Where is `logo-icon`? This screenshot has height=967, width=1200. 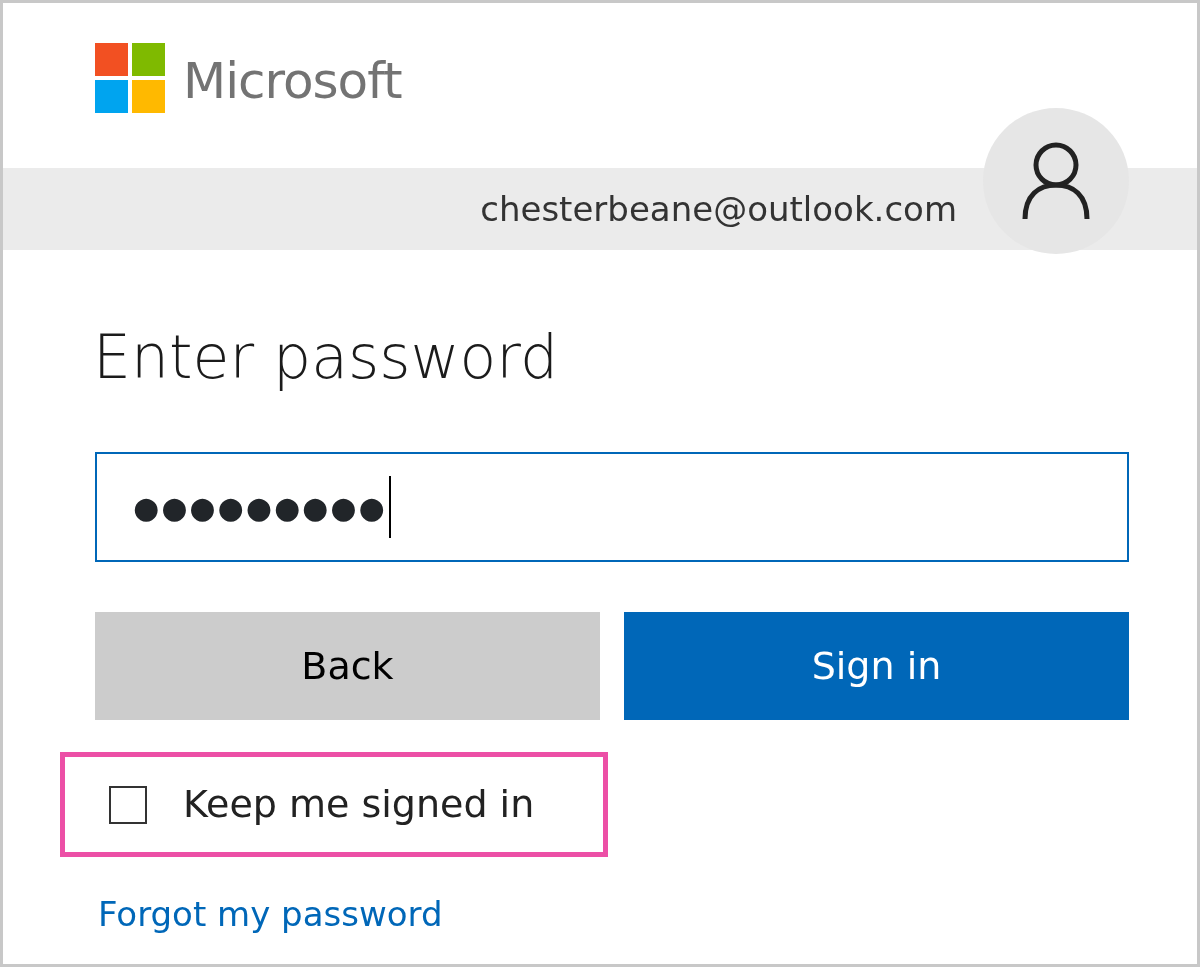 logo-icon is located at coordinates (130, 78).